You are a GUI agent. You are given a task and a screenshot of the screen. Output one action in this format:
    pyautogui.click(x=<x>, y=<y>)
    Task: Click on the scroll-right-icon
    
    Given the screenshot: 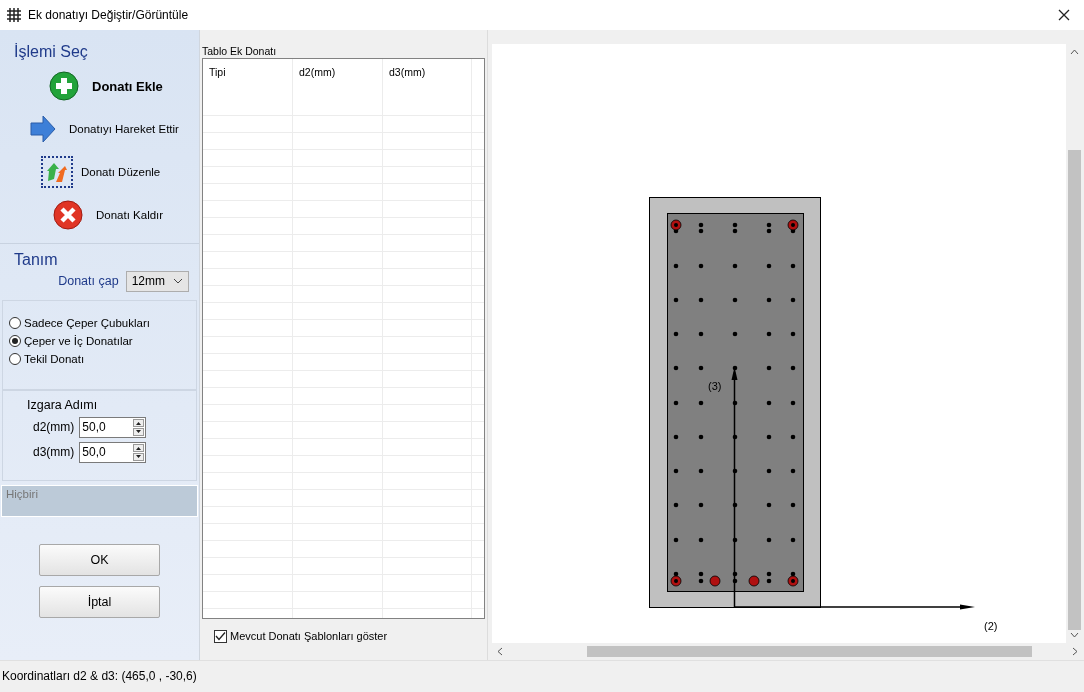 What is the action you would take?
    pyautogui.click(x=1075, y=651)
    